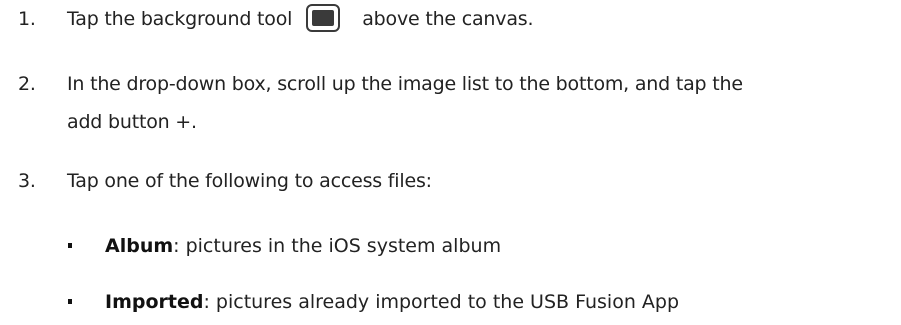 Image resolution: width=901 pixels, height=325 pixels. I want to click on step-text-before-icon: Tap the background tool, so click(180, 19).